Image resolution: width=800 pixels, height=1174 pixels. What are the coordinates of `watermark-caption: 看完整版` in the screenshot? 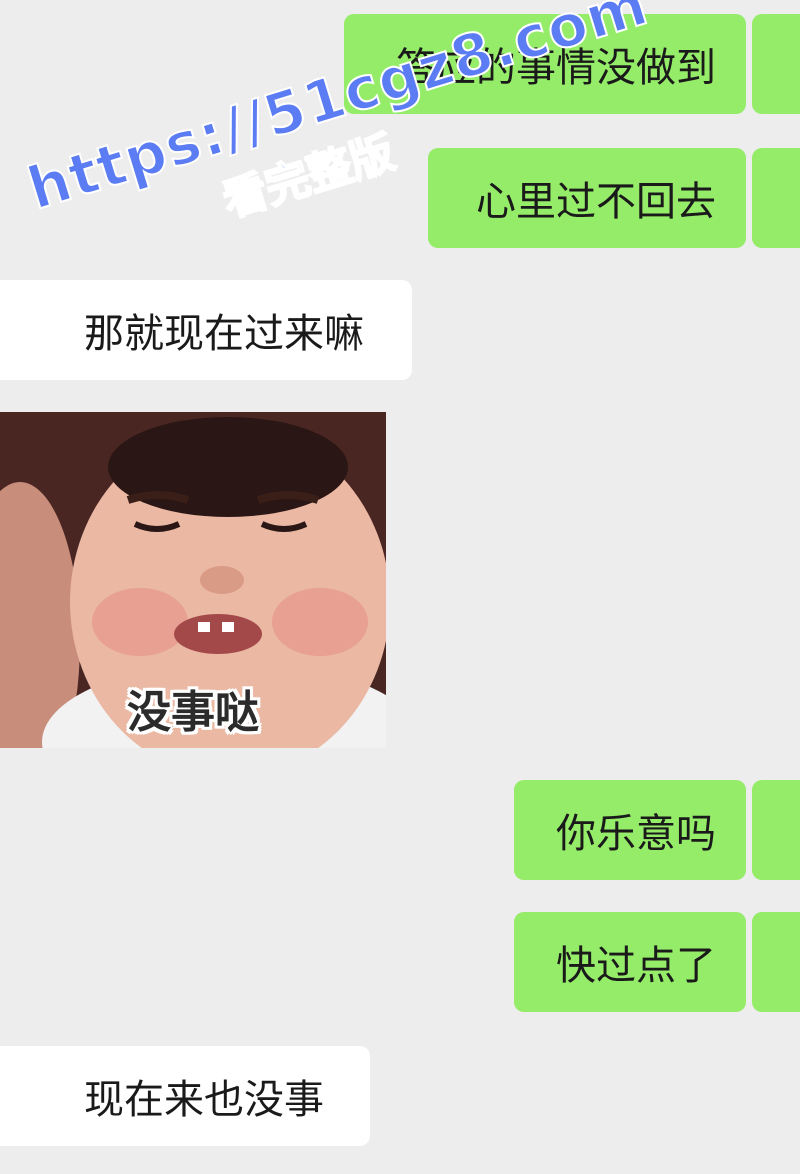 It's located at (308, 177).